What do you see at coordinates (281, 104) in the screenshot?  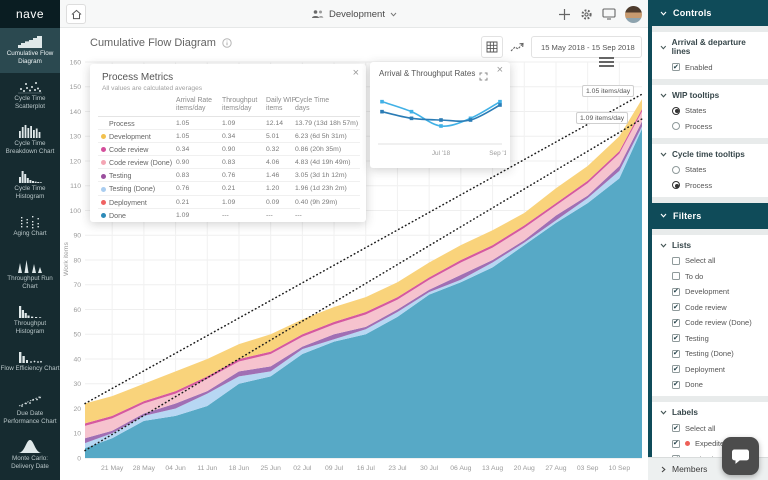 I see `column-header: Daily WIP items` at bounding box center [281, 104].